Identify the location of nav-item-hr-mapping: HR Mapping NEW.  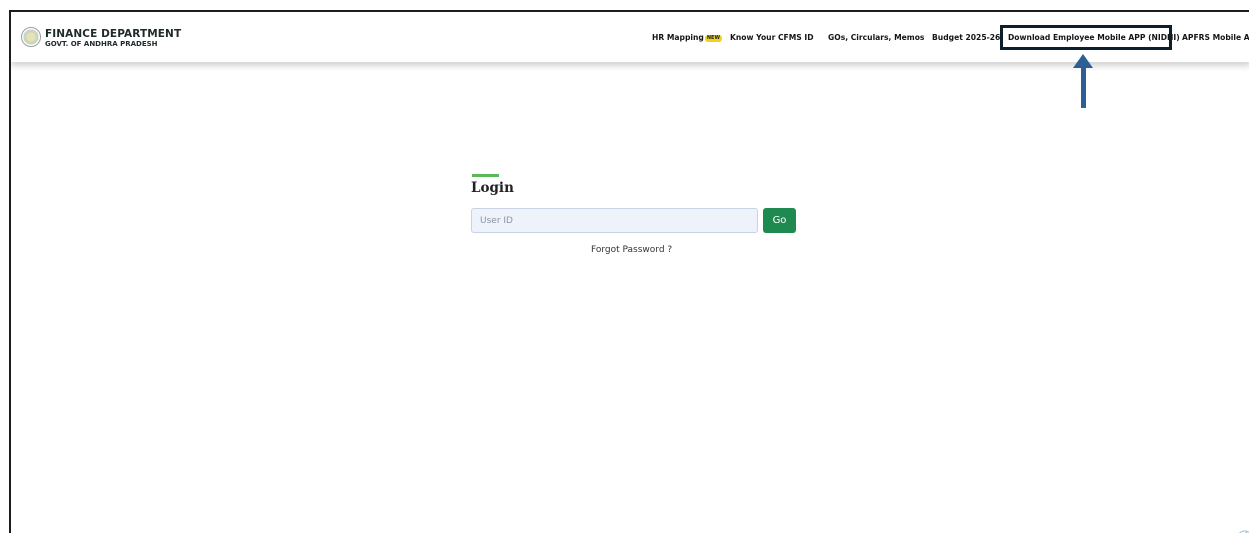
(687, 37).